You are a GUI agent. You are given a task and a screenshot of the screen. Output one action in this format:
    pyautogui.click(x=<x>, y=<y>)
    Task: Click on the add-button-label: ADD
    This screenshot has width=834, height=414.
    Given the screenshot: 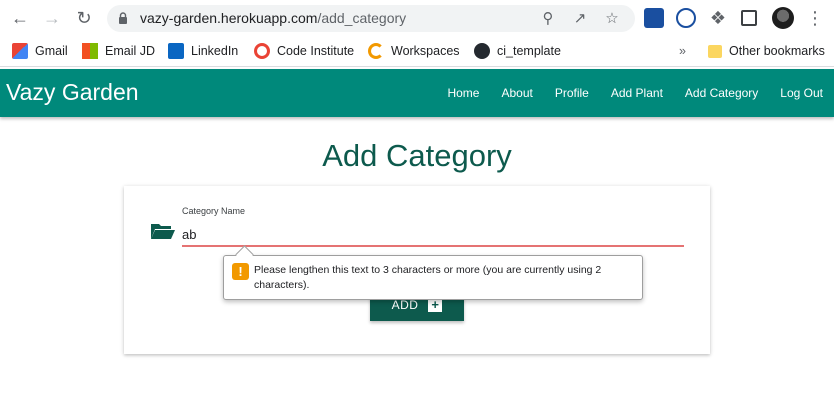 What is the action you would take?
    pyautogui.click(x=405, y=305)
    